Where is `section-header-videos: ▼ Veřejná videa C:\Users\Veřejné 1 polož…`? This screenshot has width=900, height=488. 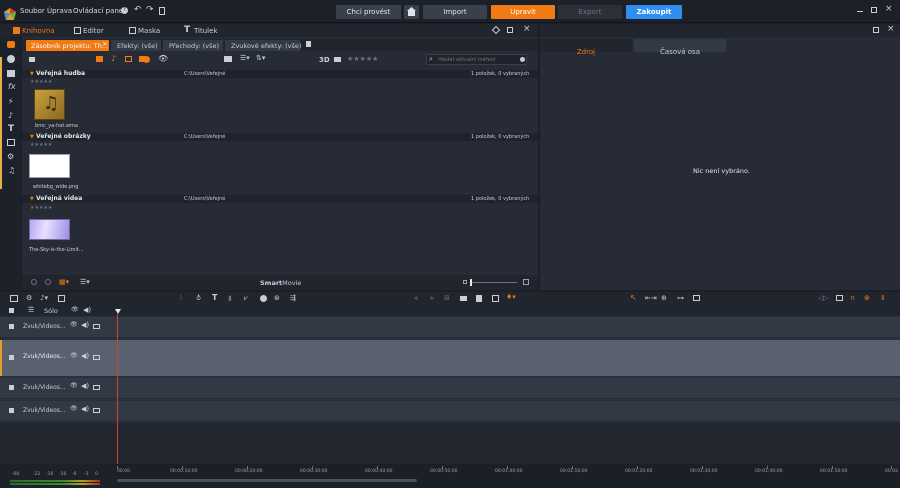 section-header-videos: ▼ Veřejná videa C:\Users\Veřejné 1 polož… is located at coordinates (280, 199).